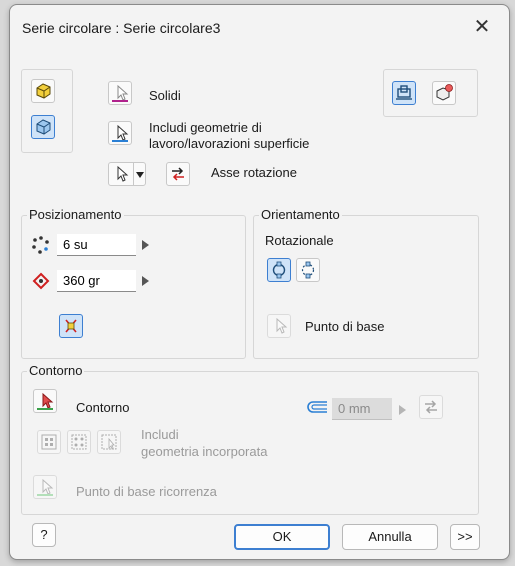 This screenshot has width=515, height=566. Describe the element at coordinates (120, 141) in the screenshot. I see `geometry-underline` at that location.